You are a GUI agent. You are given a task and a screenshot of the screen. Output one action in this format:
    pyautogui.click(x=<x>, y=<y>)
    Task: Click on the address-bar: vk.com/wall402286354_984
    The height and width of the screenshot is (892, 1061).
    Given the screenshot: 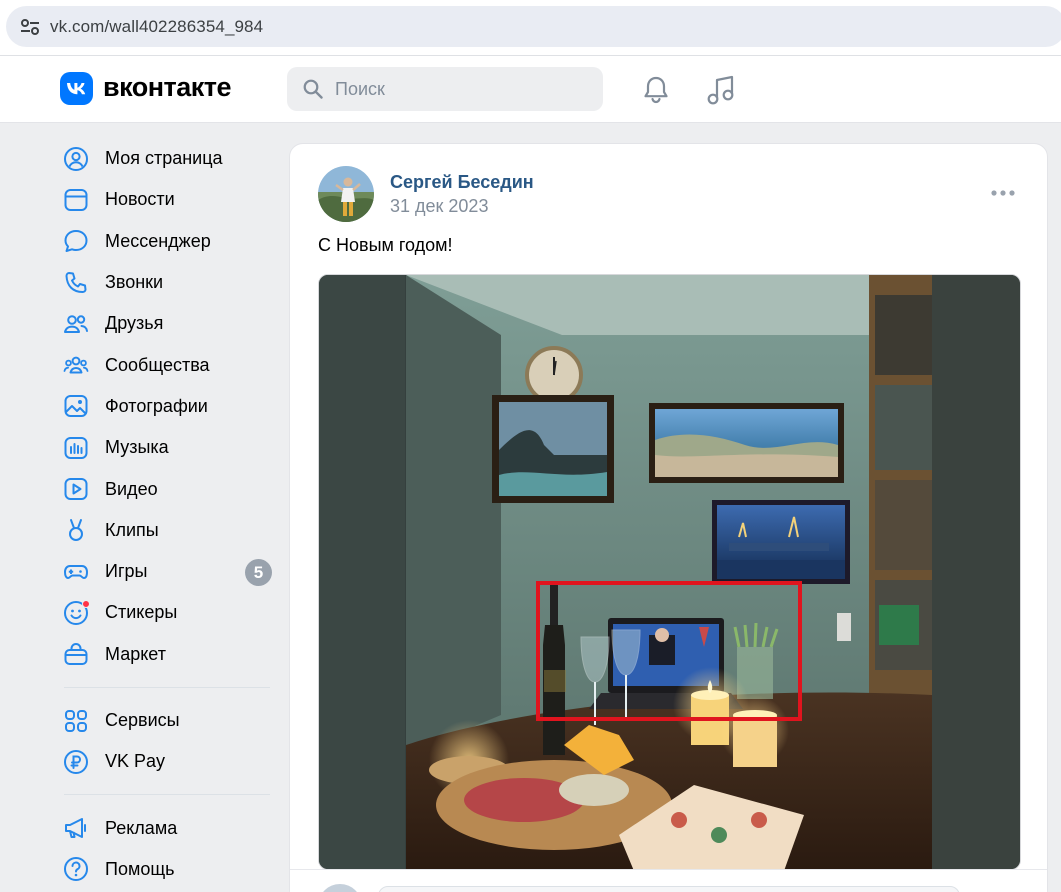 What is the action you would take?
    pyautogui.click(x=533, y=26)
    